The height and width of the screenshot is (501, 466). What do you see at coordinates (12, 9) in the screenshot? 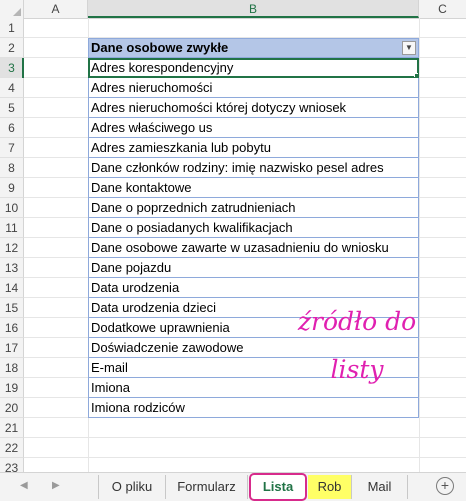
I see `select-all-corner` at bounding box center [12, 9].